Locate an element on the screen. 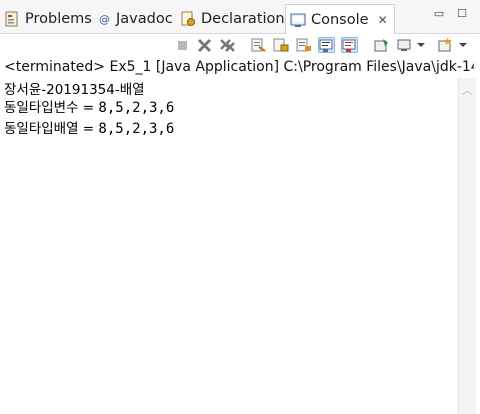 The height and width of the screenshot is (414, 480). output-line-1-text: 장서윤-20191354-배열 is located at coordinates (74, 90).